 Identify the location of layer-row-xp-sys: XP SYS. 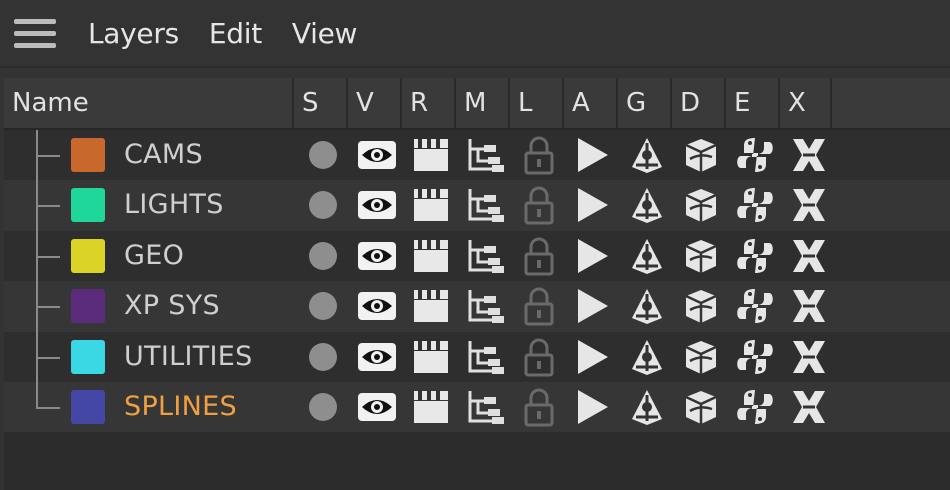
(477, 306).